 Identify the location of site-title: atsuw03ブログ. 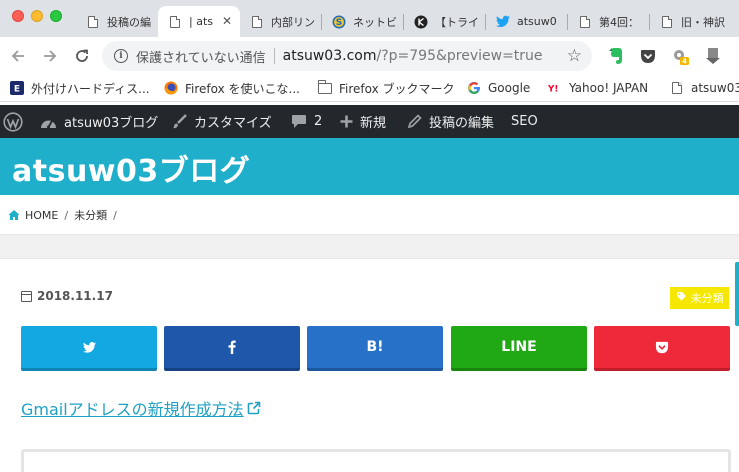
(131, 168).